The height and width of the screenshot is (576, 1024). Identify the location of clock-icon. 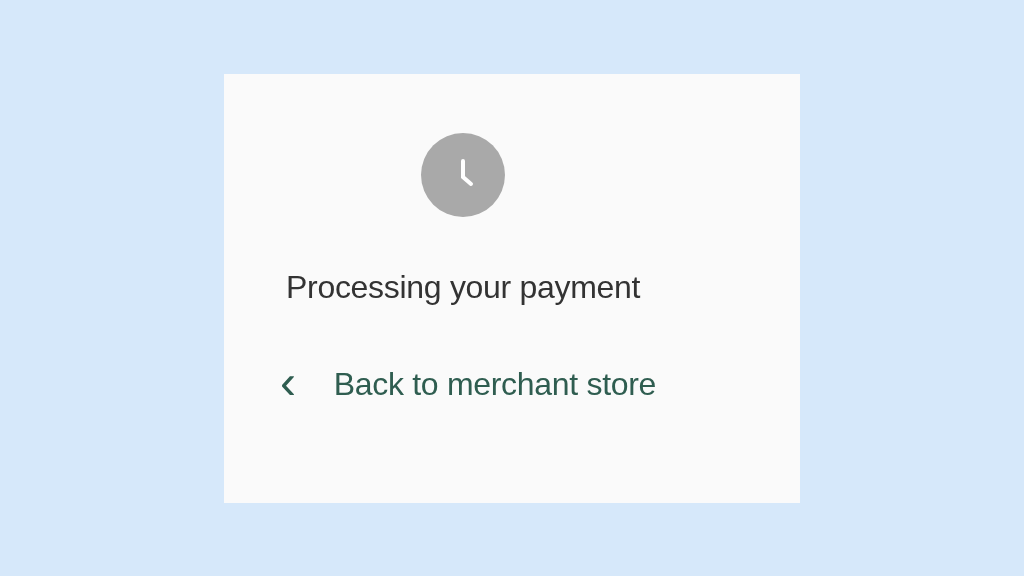
(463, 174).